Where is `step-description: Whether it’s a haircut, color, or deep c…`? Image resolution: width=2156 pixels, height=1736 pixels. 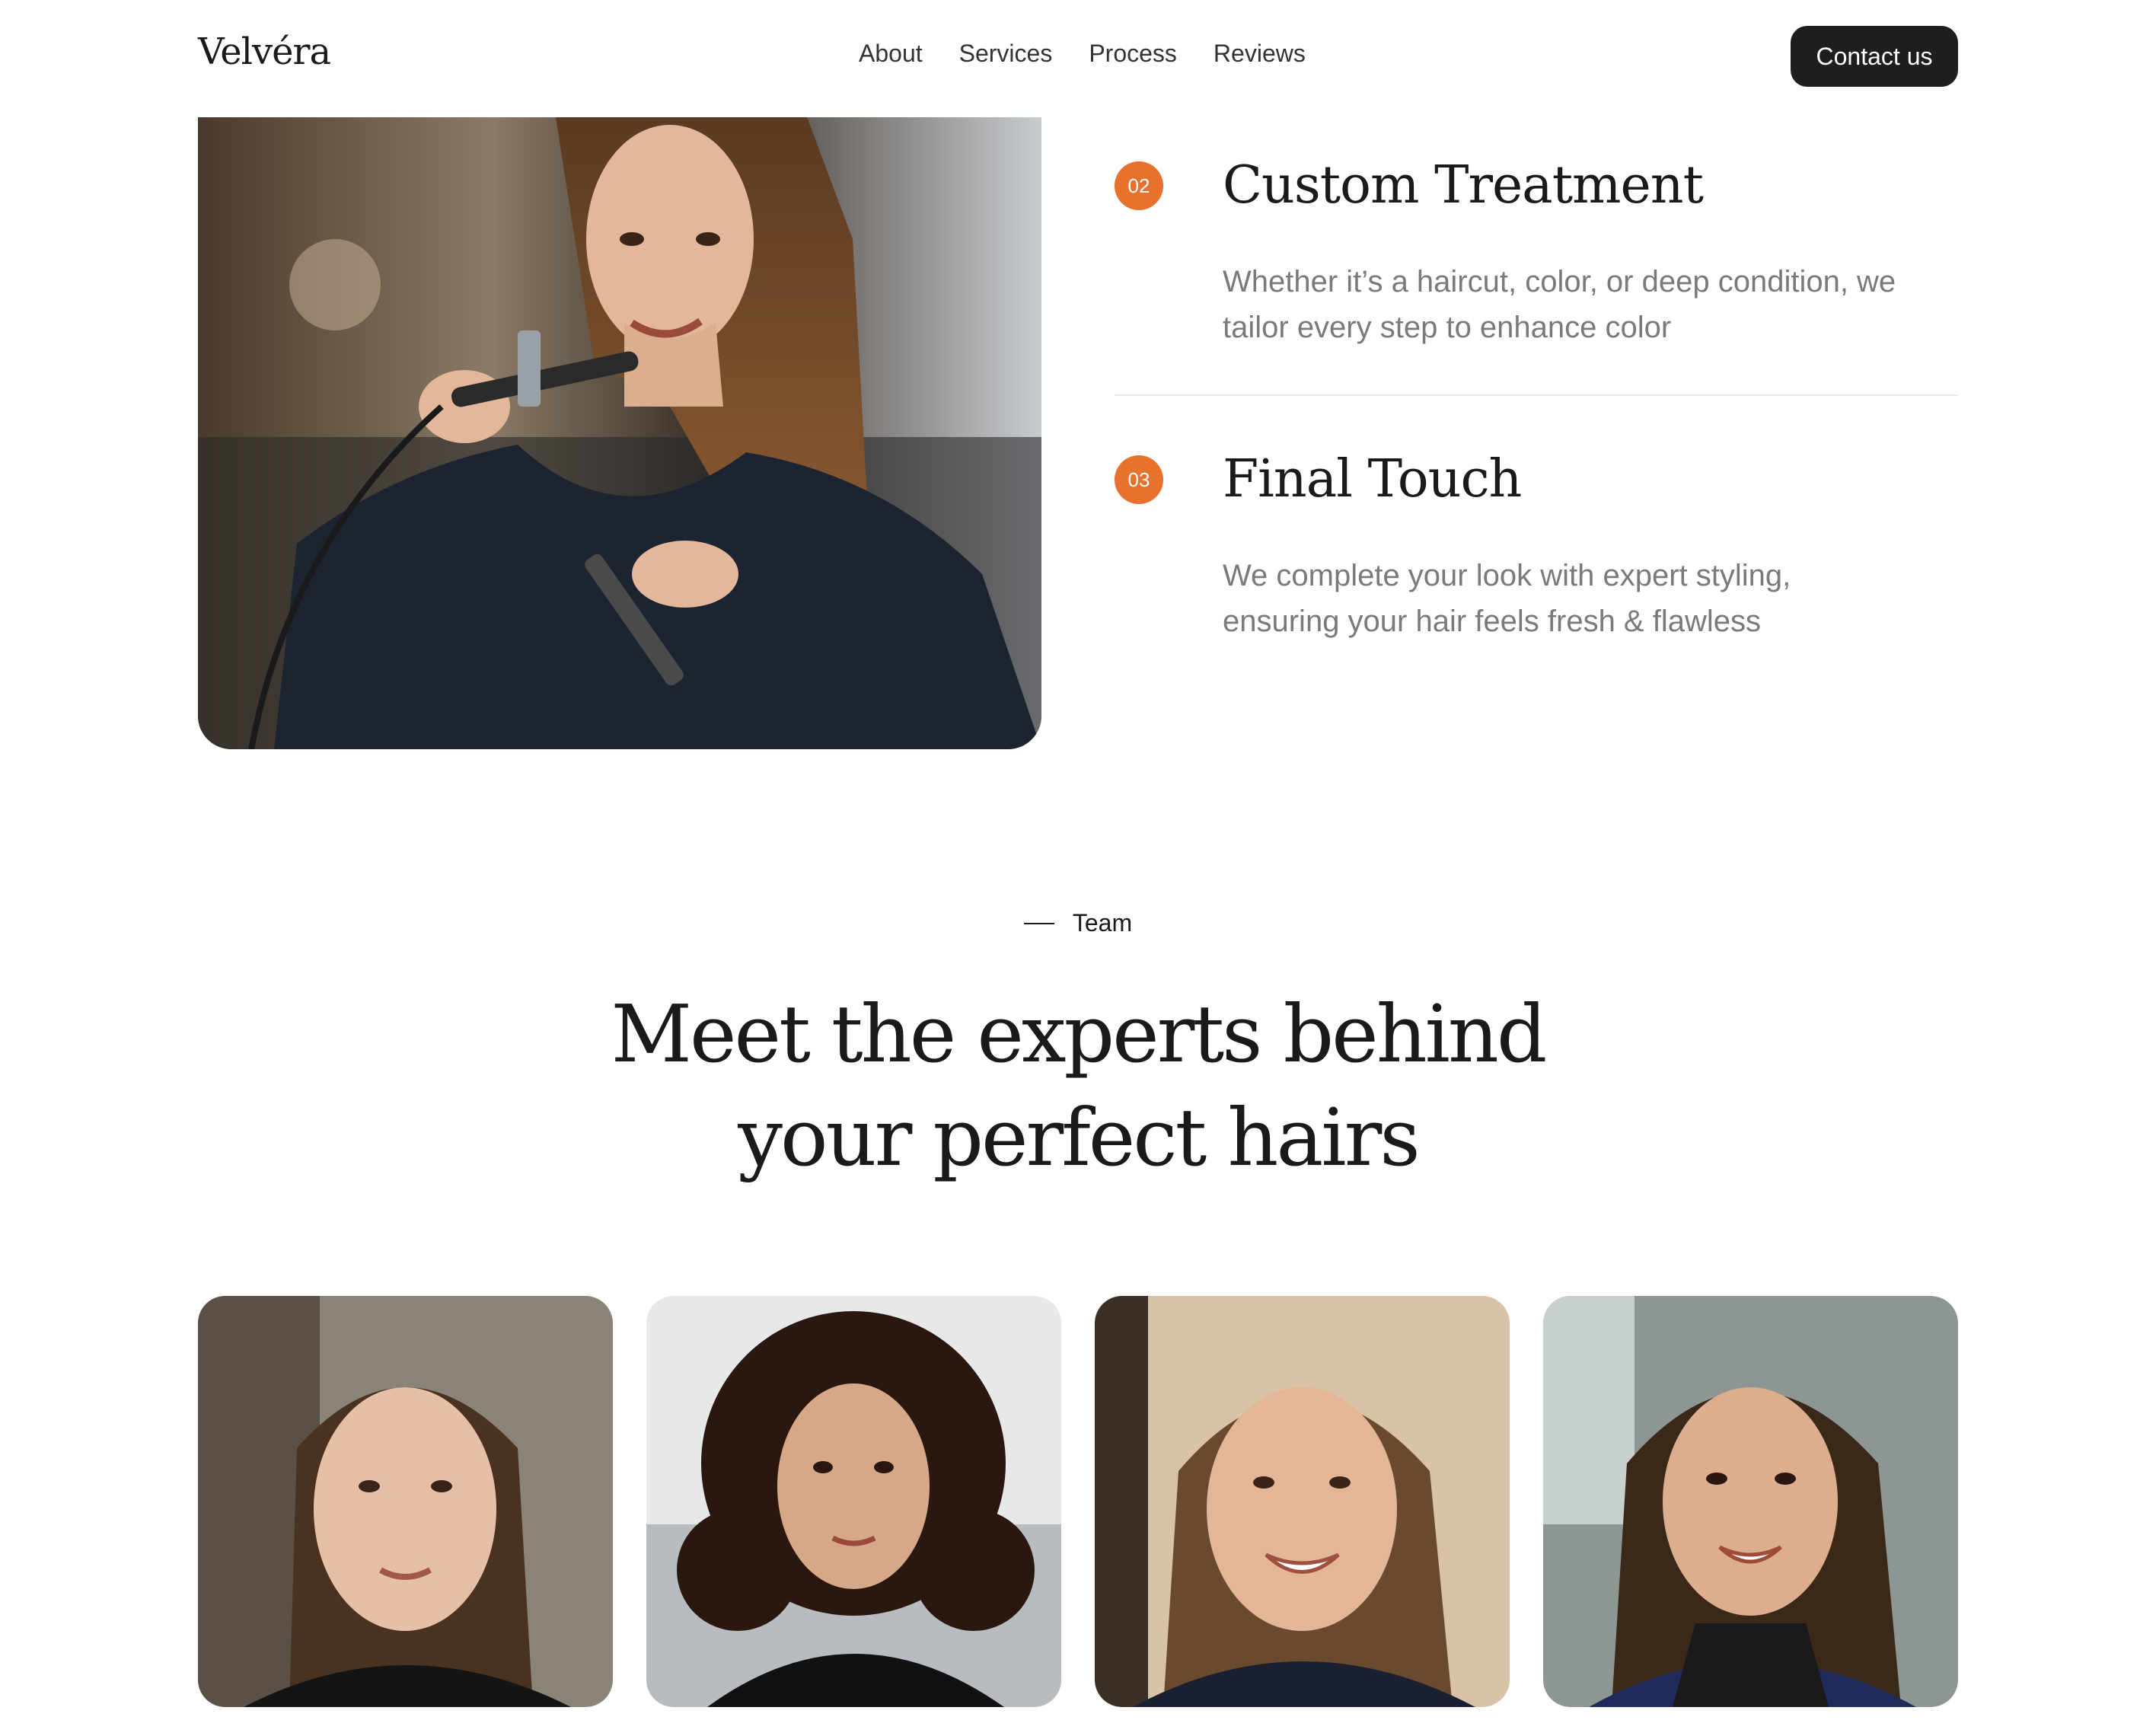 step-description: Whether it’s a haircut, color, or deep c… is located at coordinates (1559, 304).